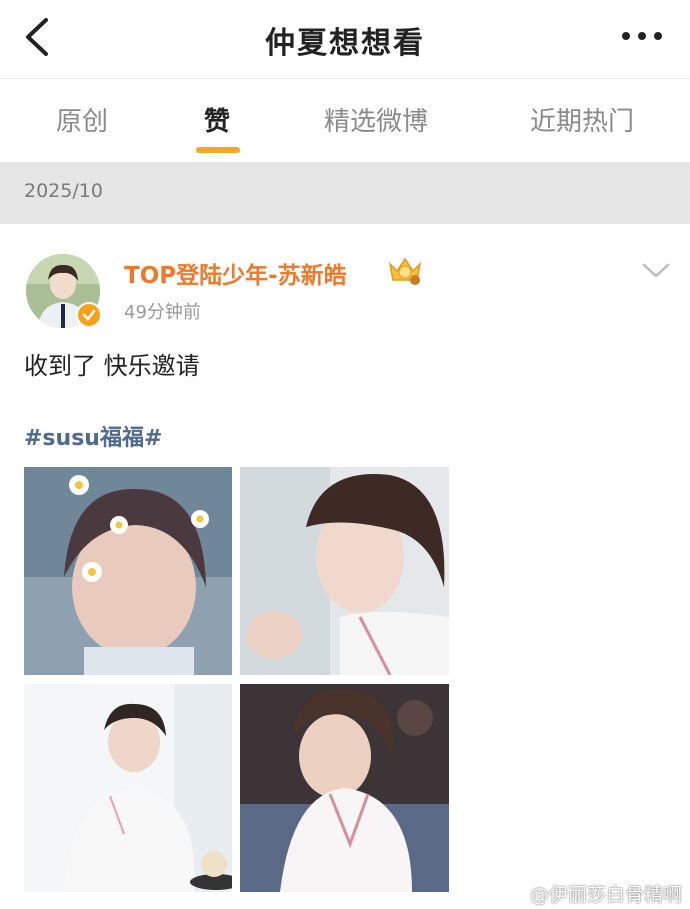  Describe the element at coordinates (218, 150) in the screenshot. I see `active-tab-indicator` at that location.